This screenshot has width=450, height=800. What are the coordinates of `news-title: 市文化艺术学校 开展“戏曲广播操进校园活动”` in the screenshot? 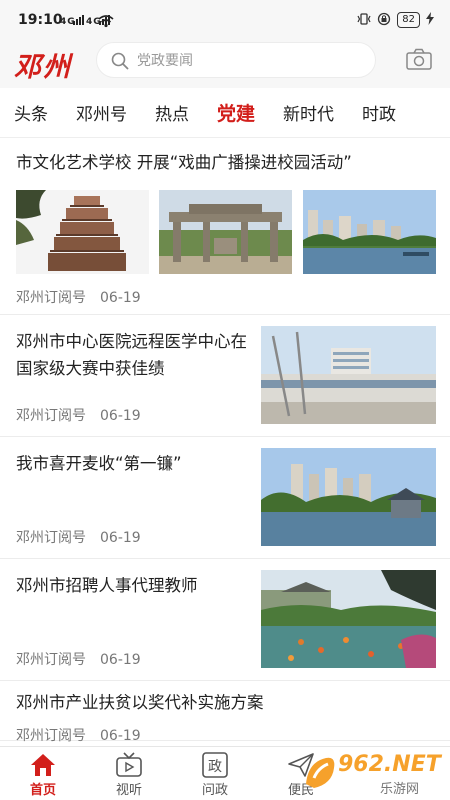 It's located at (184, 162).